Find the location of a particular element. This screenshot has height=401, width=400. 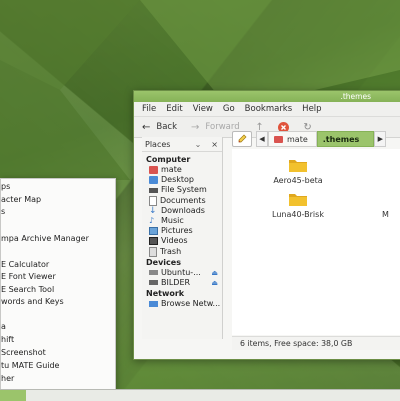

chevron-down-icon: ⌄ is located at coordinates (198, 144).